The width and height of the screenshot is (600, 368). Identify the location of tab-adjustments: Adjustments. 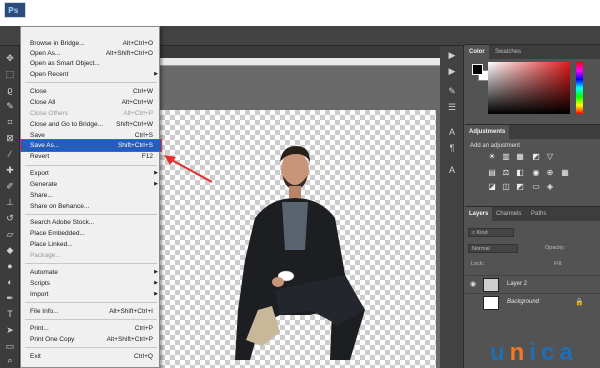
(487, 132).